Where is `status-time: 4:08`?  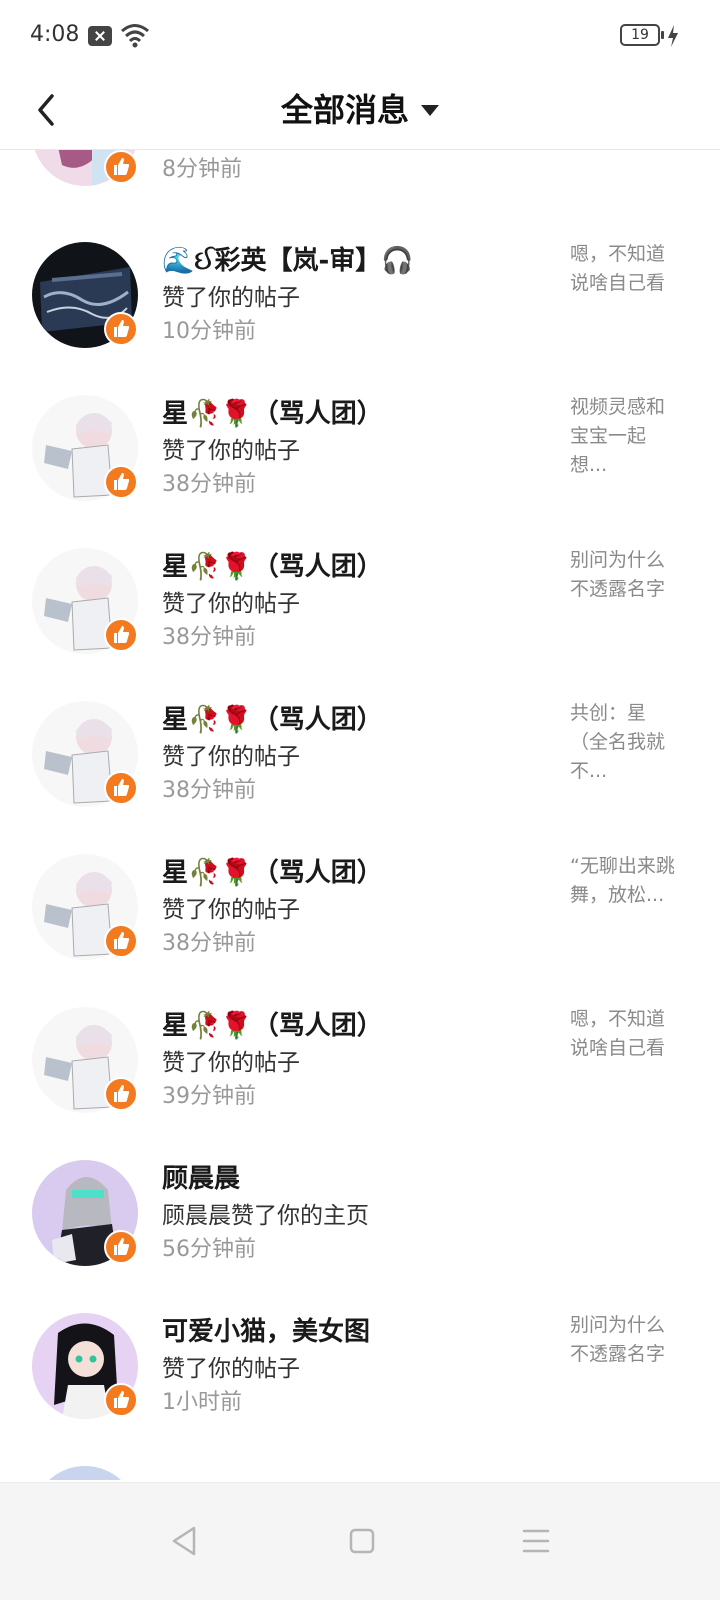
status-time: 4:08 is located at coordinates (55, 34).